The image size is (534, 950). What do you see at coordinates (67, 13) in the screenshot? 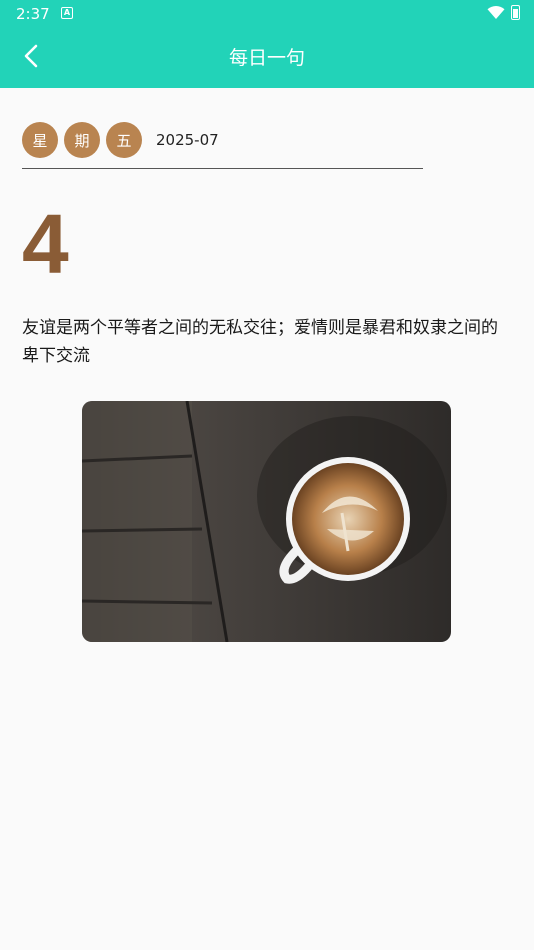
I see `letter-a-icon: A` at bounding box center [67, 13].